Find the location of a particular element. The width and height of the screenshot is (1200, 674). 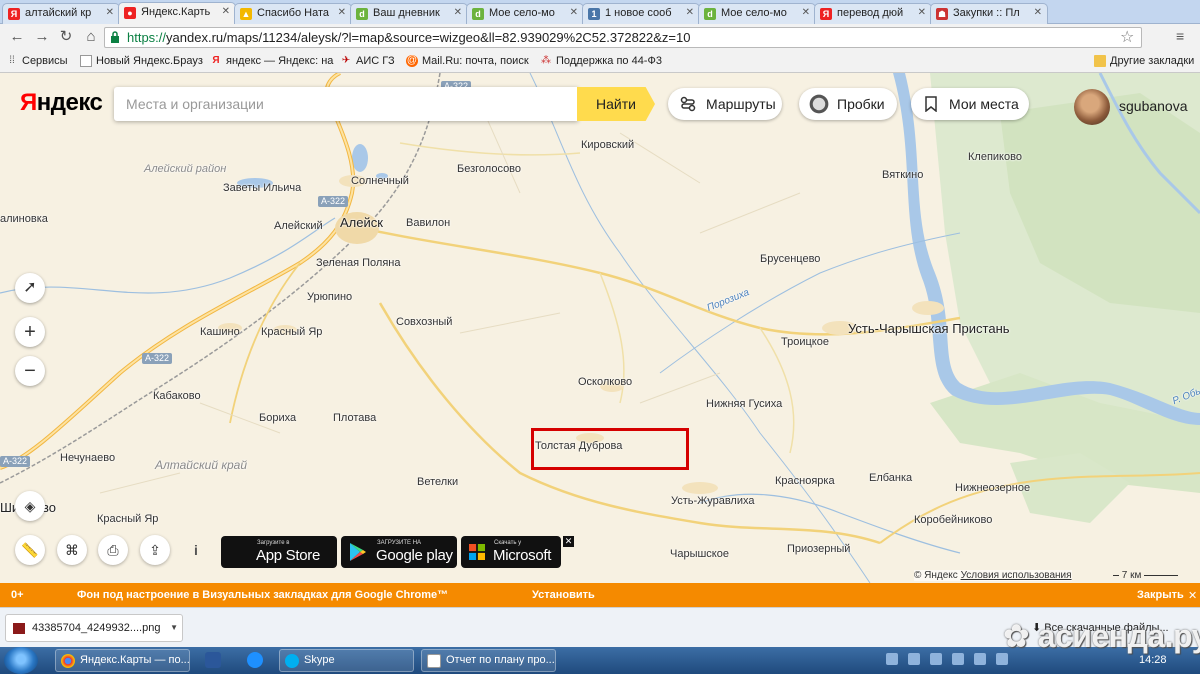

start-button is located at coordinates (21, 660).